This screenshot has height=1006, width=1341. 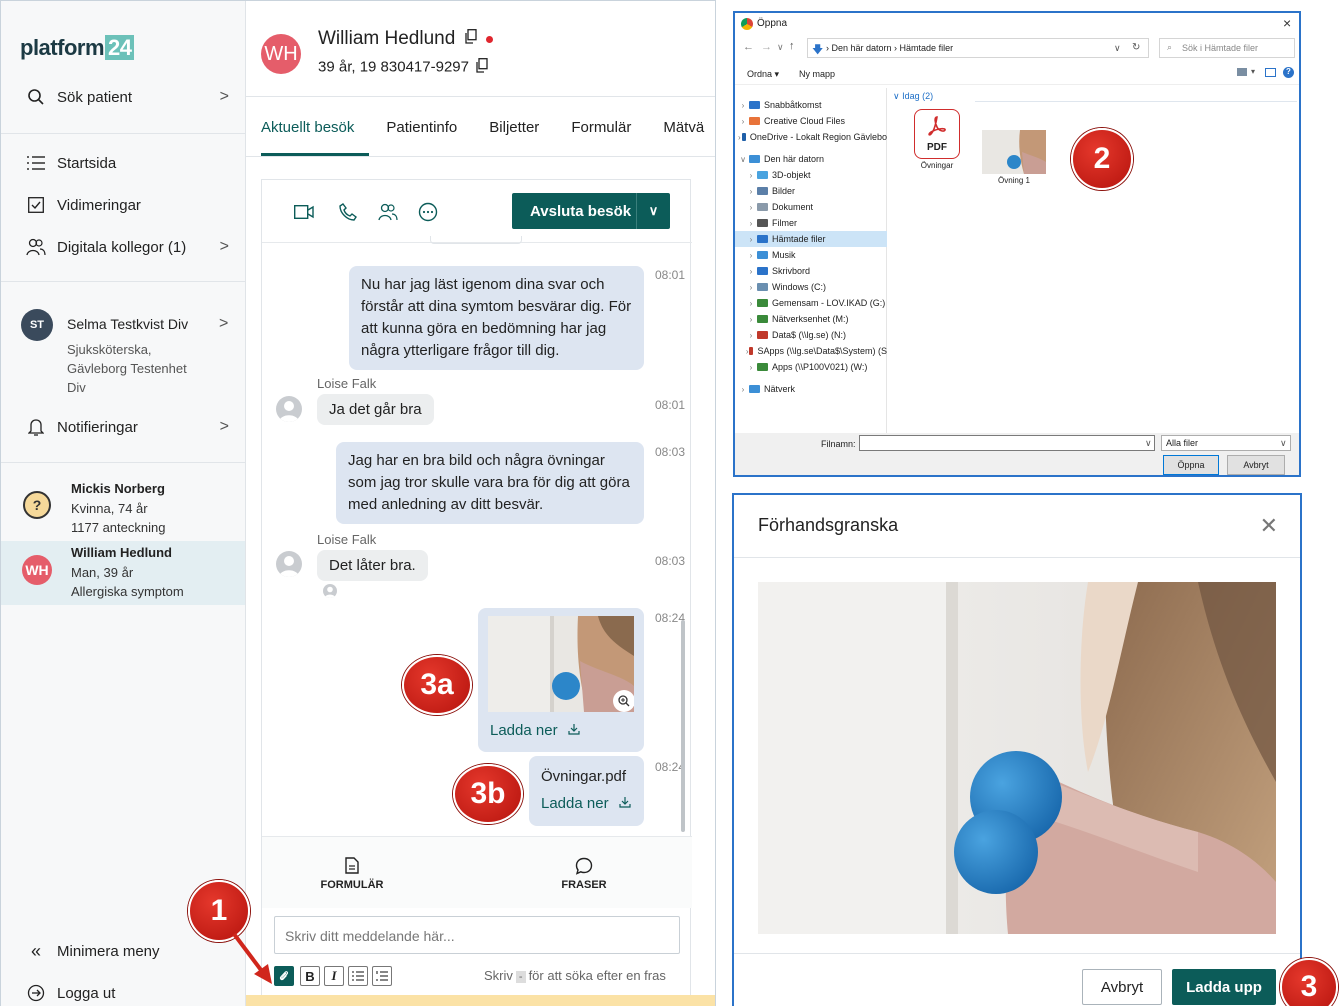 What do you see at coordinates (811, 351) in the screenshot?
I see `tree-item: › SApps (\\lg.se\Data$\System) (S` at bounding box center [811, 351].